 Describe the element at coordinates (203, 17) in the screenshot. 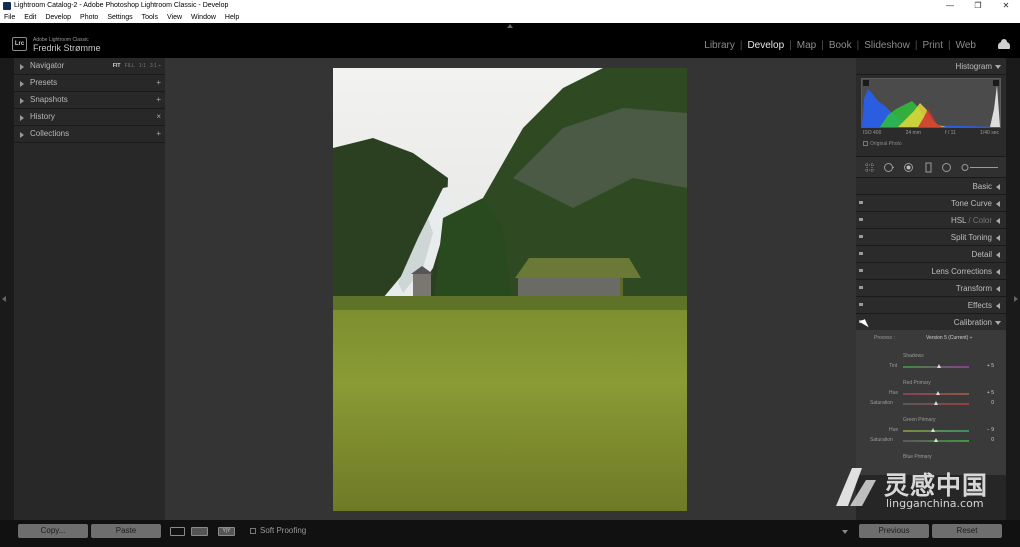

I see `menu-window: Window` at that location.